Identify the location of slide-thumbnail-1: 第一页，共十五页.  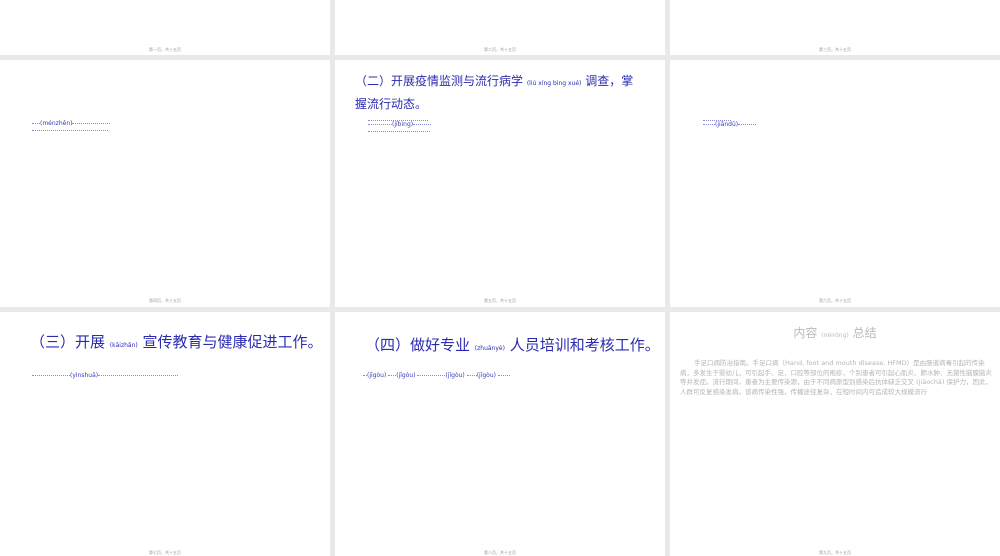
(165, 27).